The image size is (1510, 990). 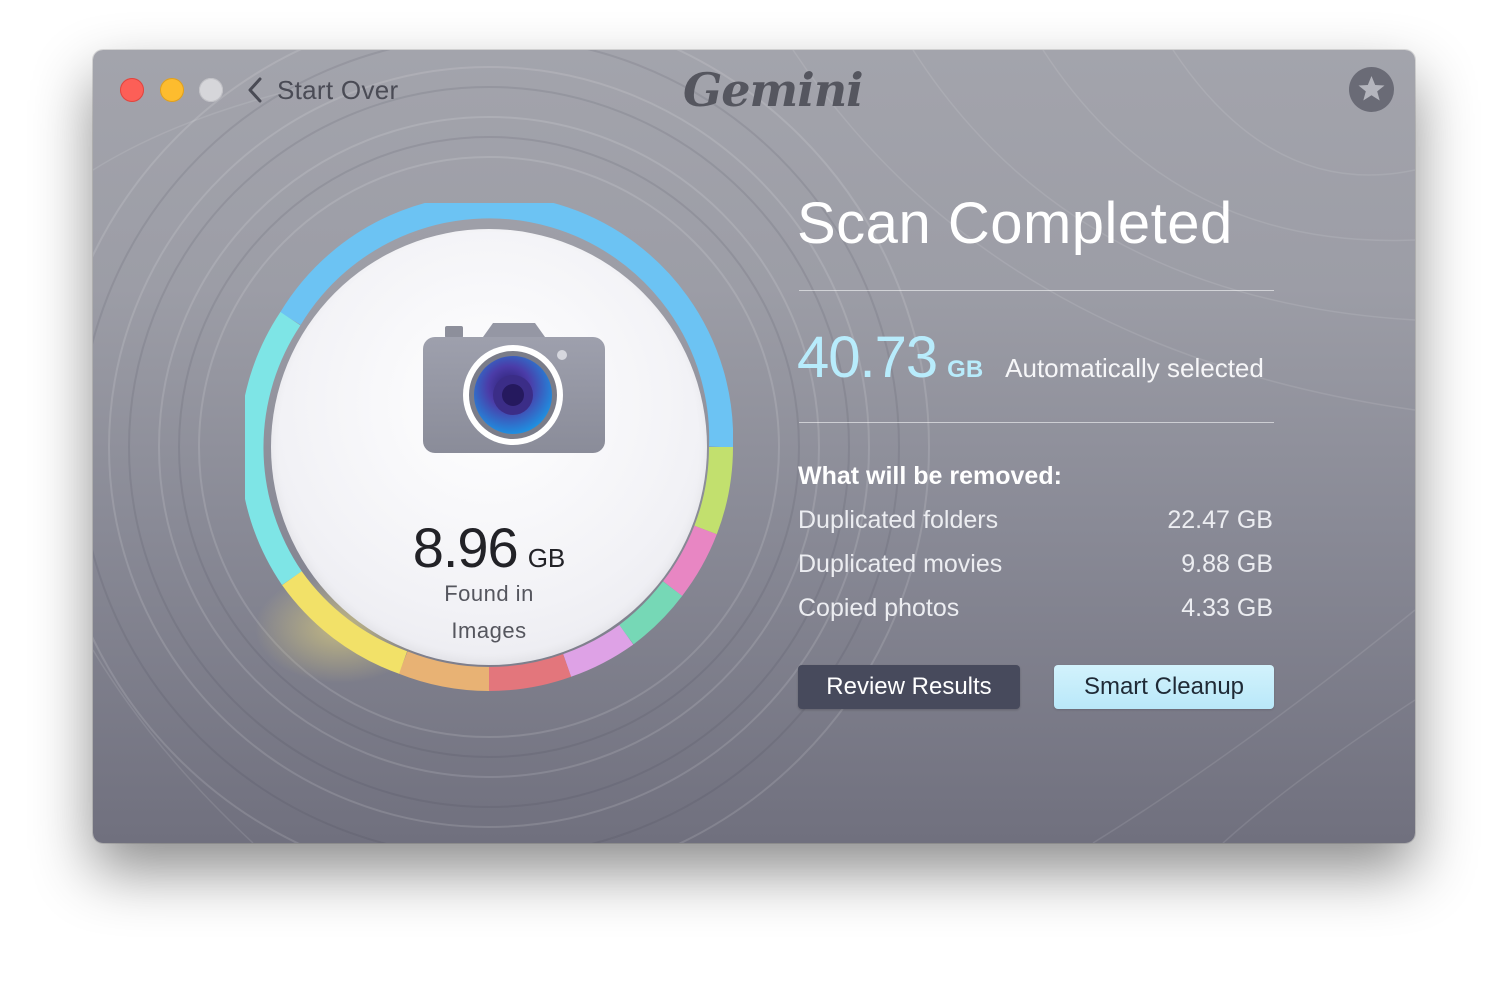 I want to click on chevron-left-icon, so click(x=255, y=90).